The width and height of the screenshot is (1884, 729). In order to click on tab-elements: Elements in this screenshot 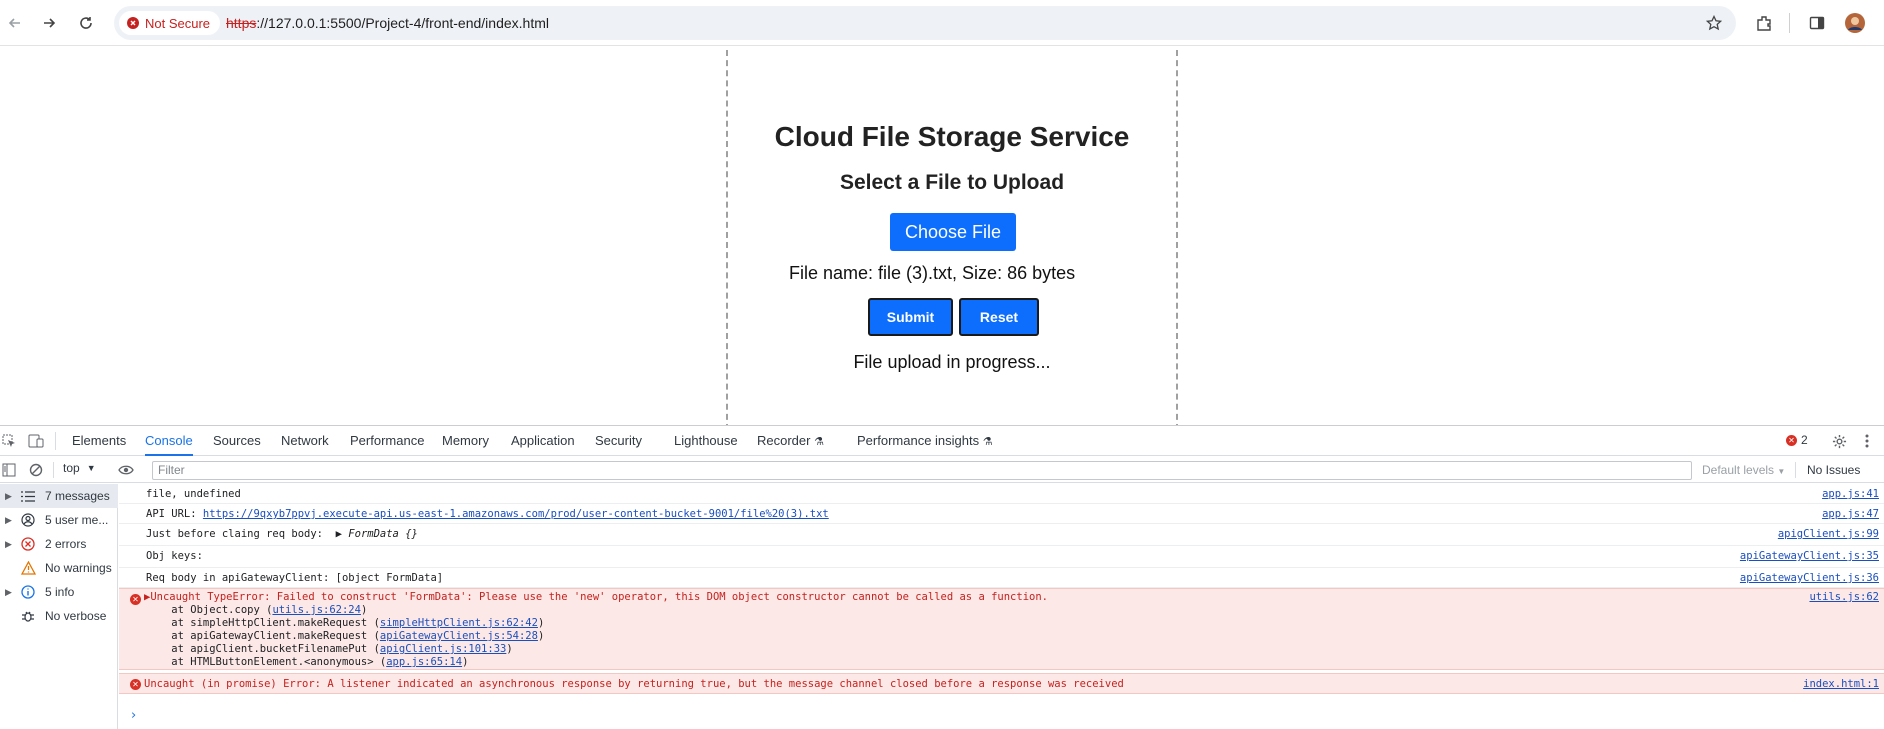, I will do `click(99, 441)`.